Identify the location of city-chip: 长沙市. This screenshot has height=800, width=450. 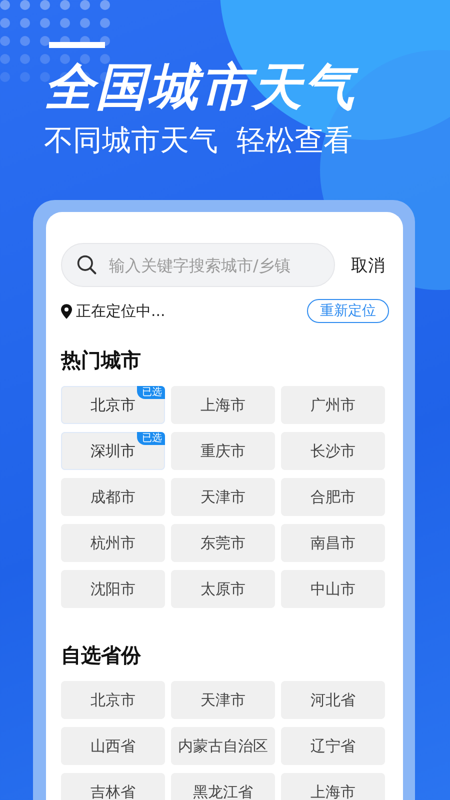
(333, 451).